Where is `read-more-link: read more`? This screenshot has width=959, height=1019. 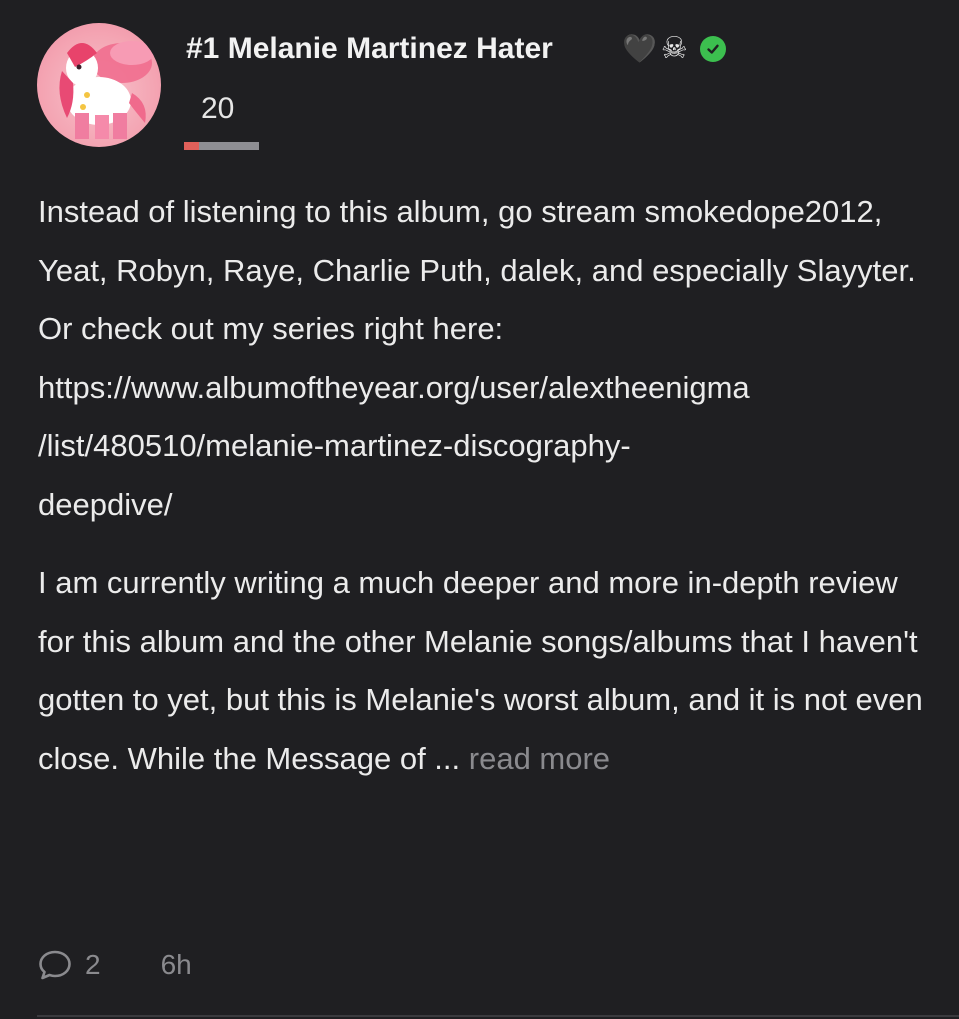
read-more-link: read more is located at coordinates (539, 758).